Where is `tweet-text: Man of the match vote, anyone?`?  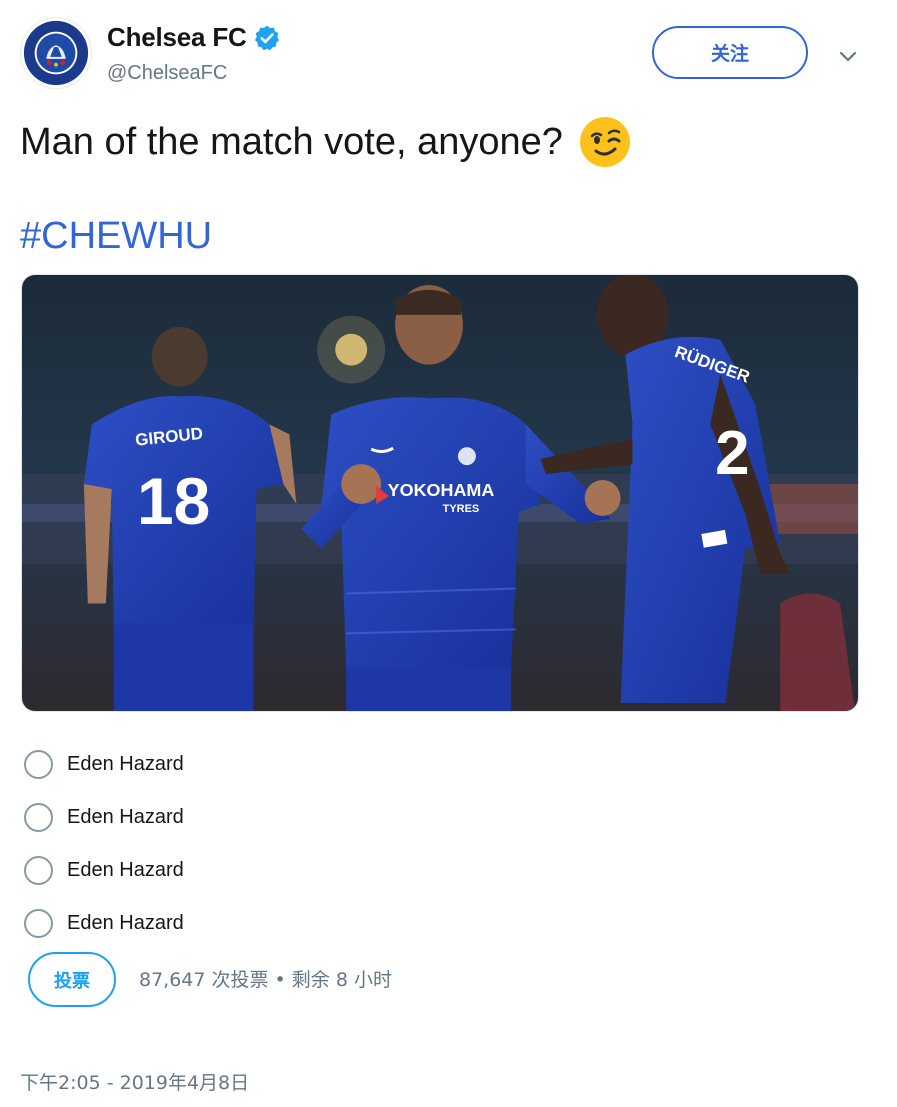 tweet-text: Man of the match vote, anyone? is located at coordinates (325, 142).